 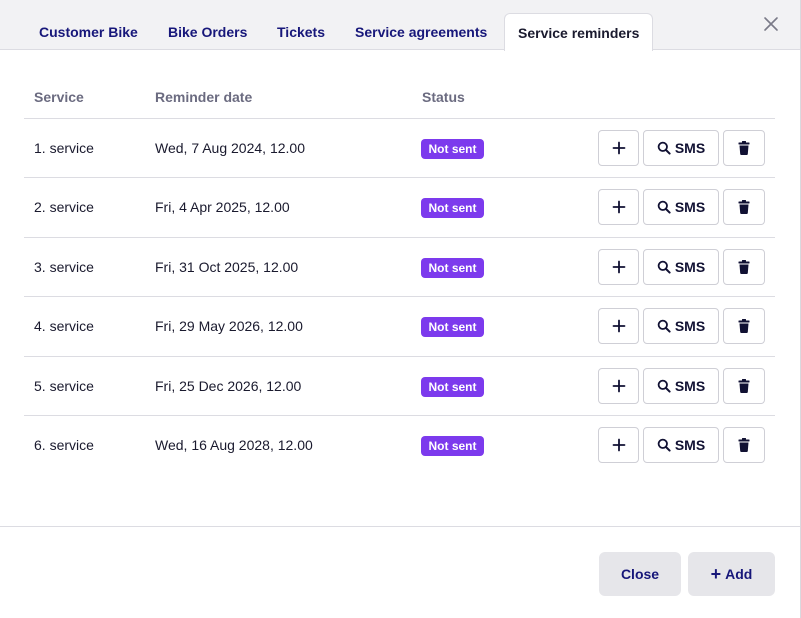 I want to click on reminder-date-cell: Fri, 4 Apr 2025, 12.00, so click(x=222, y=207).